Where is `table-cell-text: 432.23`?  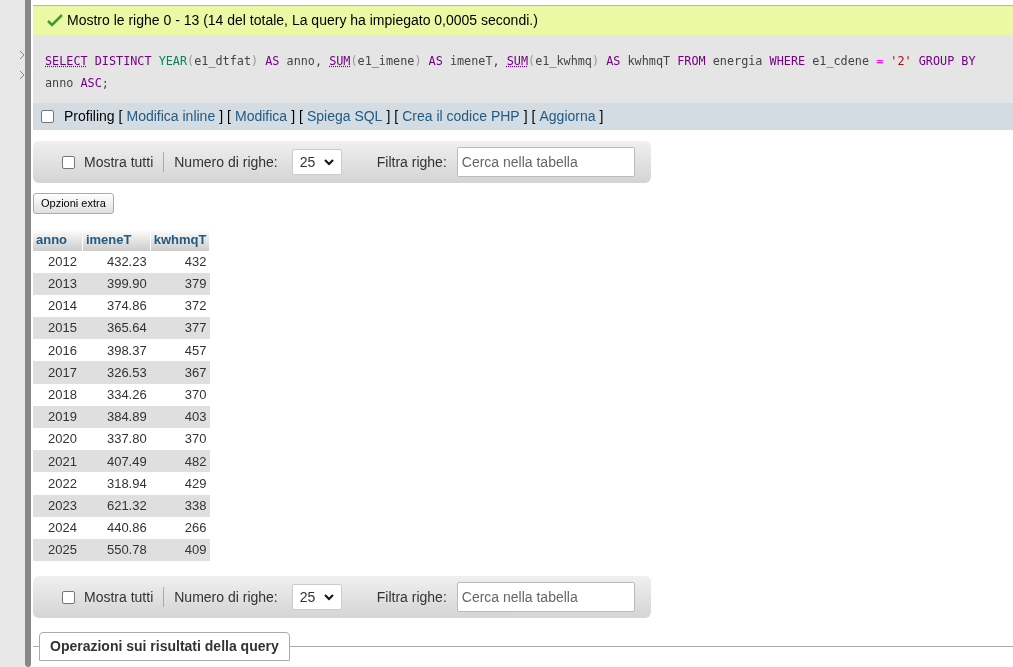 table-cell-text: 432.23 is located at coordinates (126, 261).